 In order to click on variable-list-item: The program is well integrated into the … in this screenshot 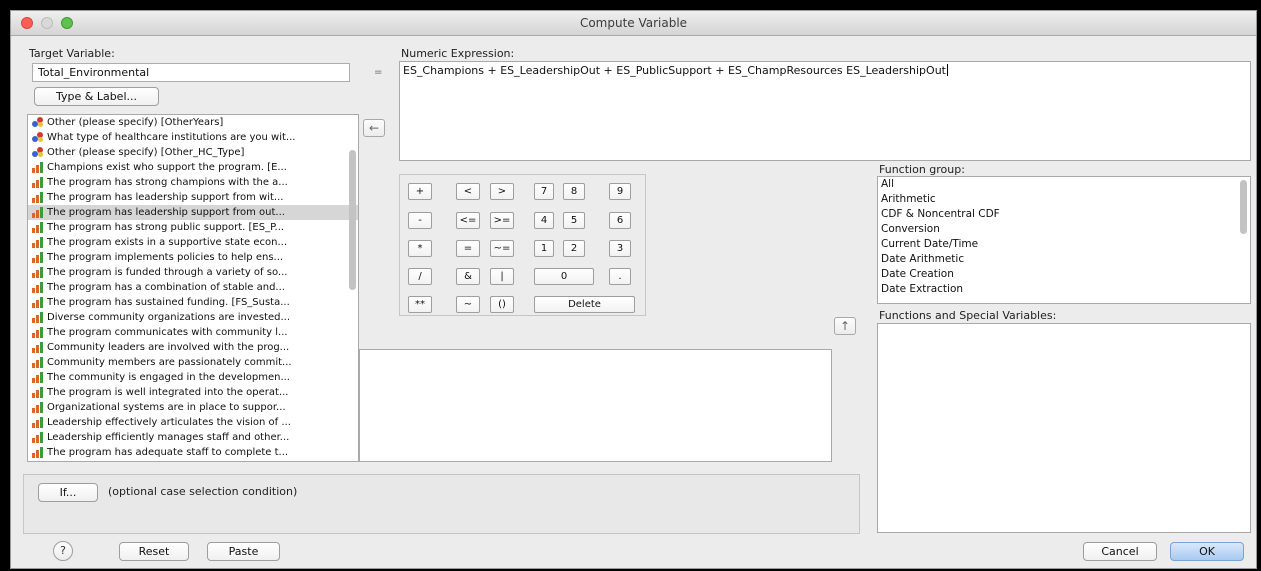, I will do `click(193, 392)`.